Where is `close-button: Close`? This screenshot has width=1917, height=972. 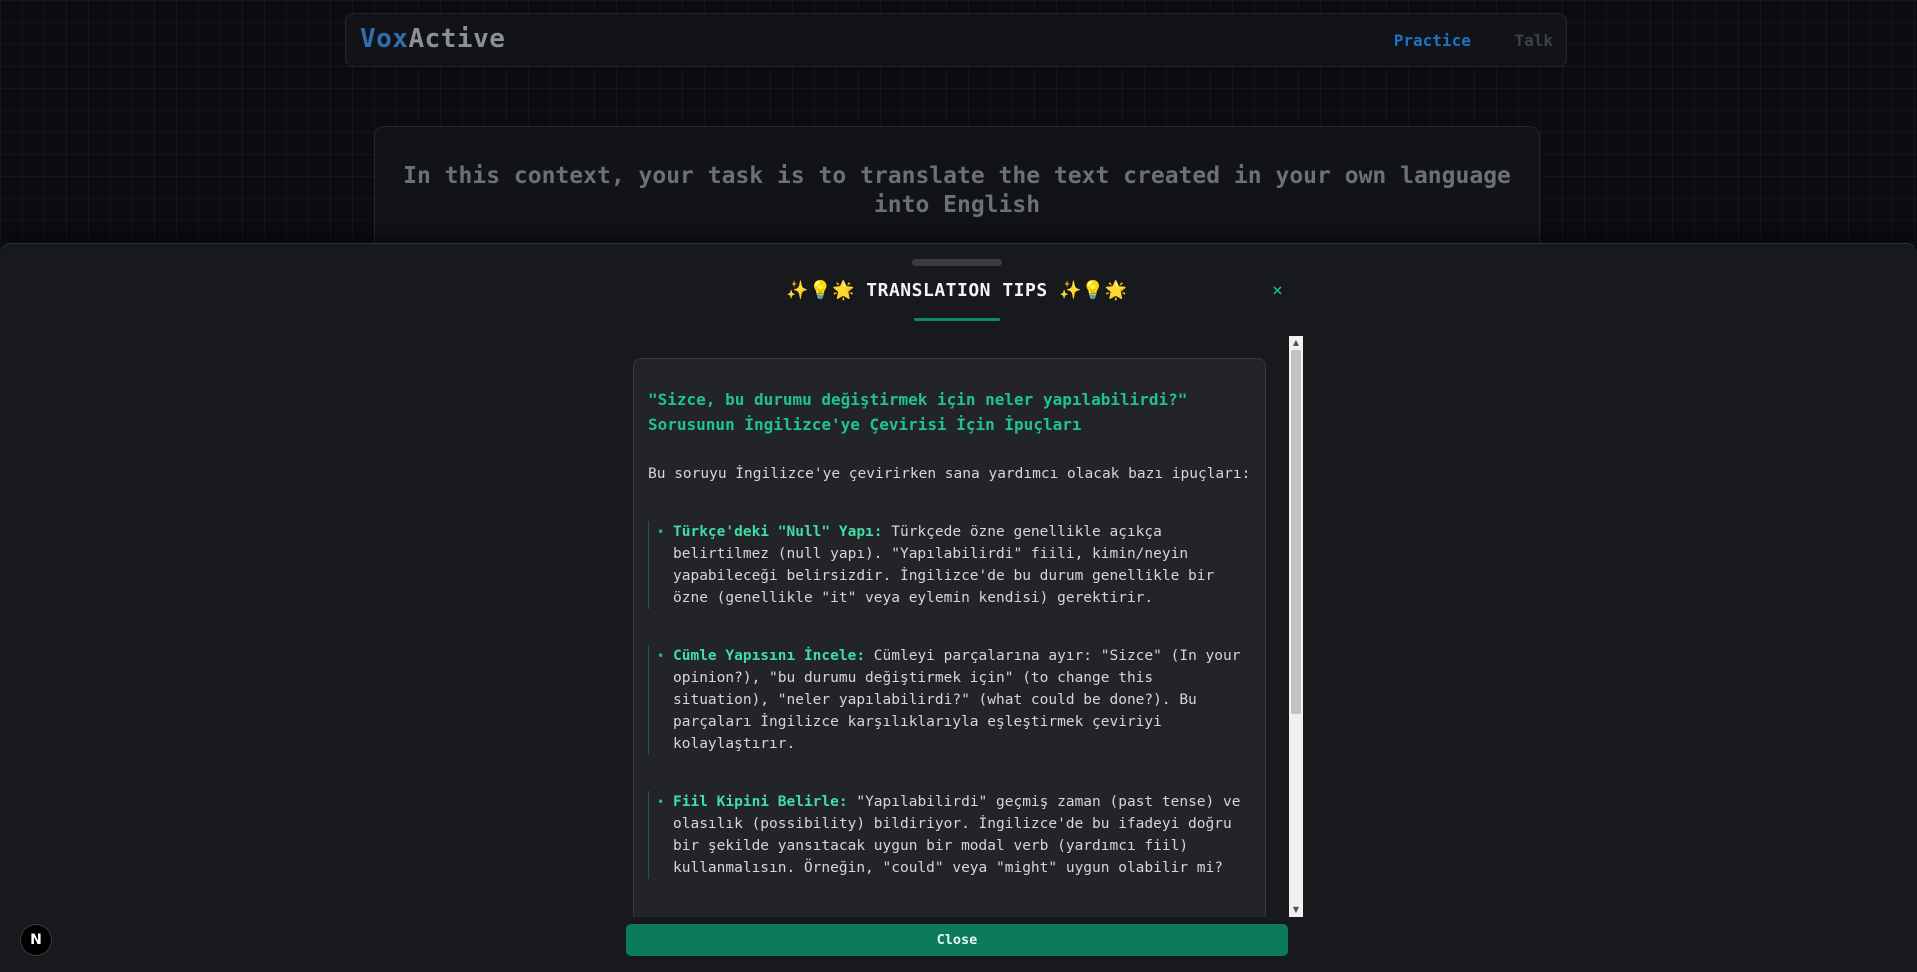 close-button: Close is located at coordinates (957, 940).